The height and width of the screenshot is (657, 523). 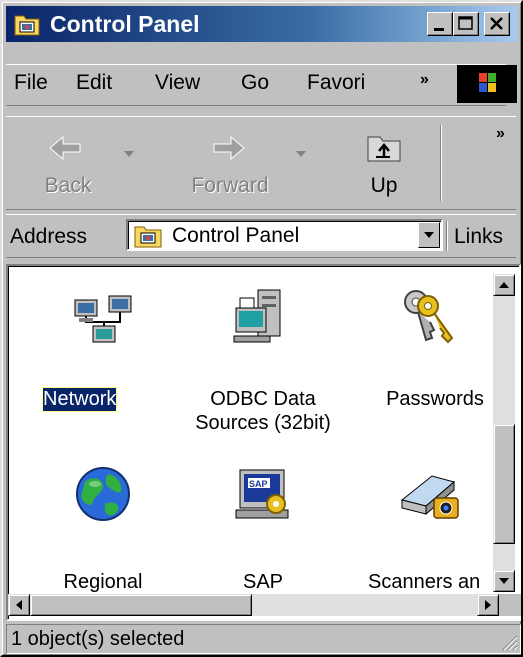 What do you see at coordinates (257, 316) in the screenshot?
I see `odbc-icon` at bounding box center [257, 316].